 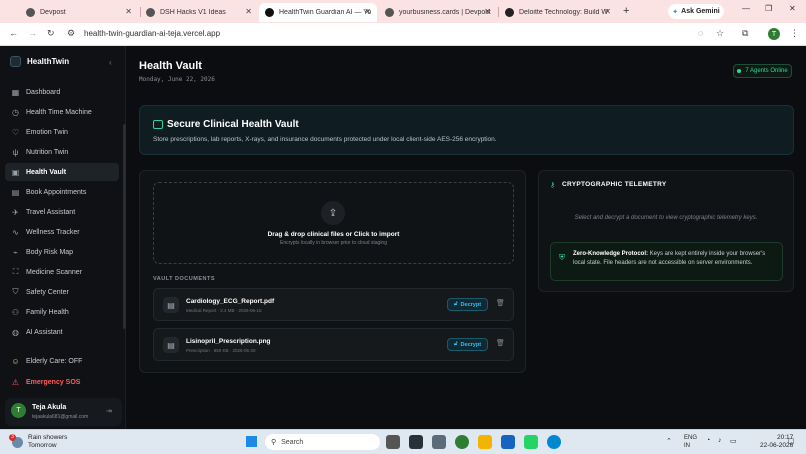 I want to click on utensils-icon: ψ, so click(x=15, y=152).